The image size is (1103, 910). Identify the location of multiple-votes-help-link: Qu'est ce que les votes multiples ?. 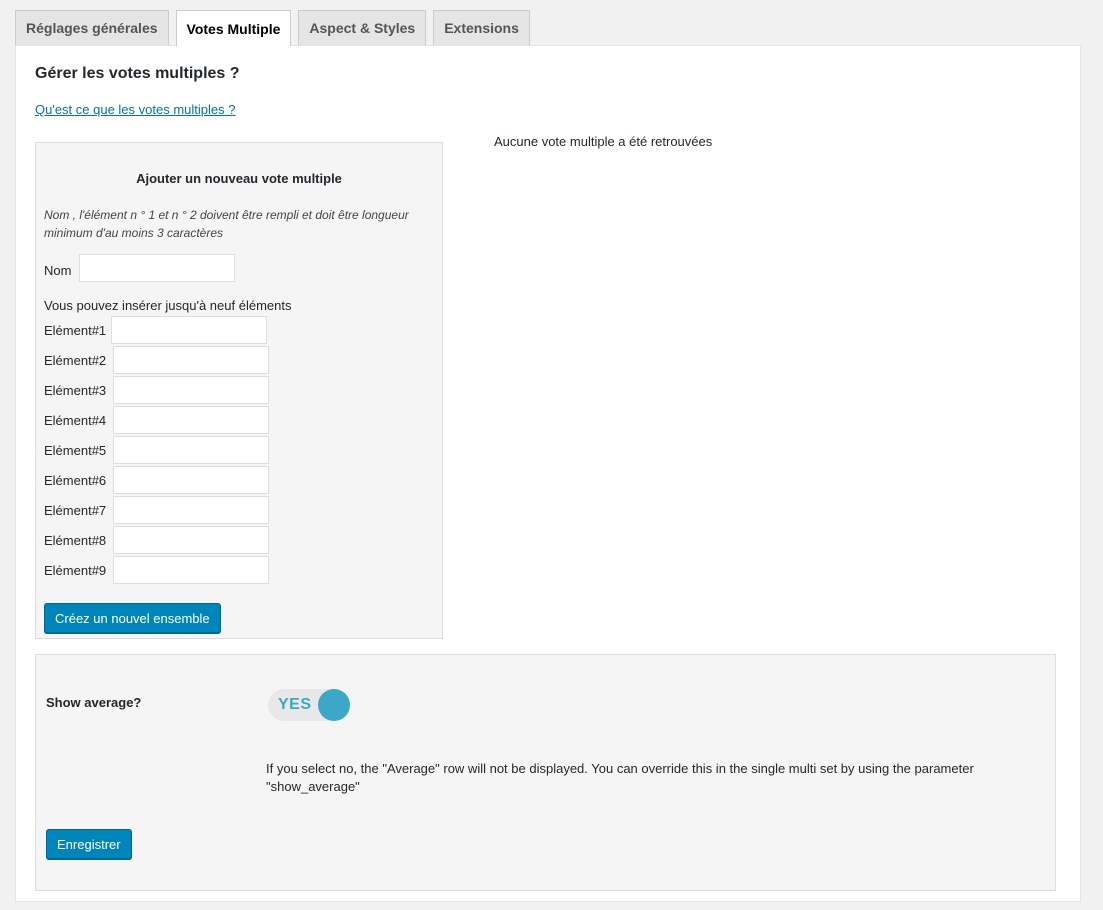
(135, 109).